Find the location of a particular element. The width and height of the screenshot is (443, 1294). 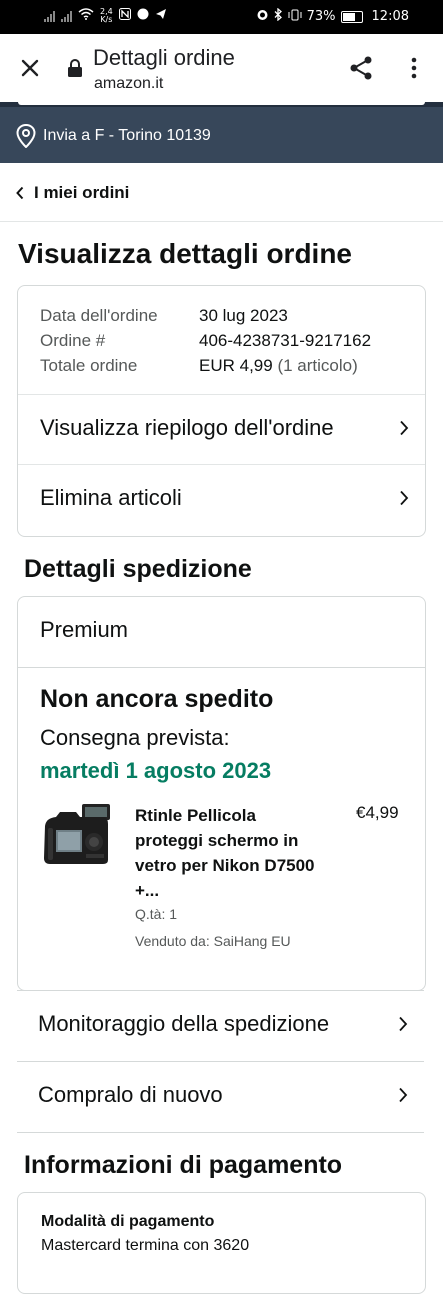

divider is located at coordinates (221, 667).